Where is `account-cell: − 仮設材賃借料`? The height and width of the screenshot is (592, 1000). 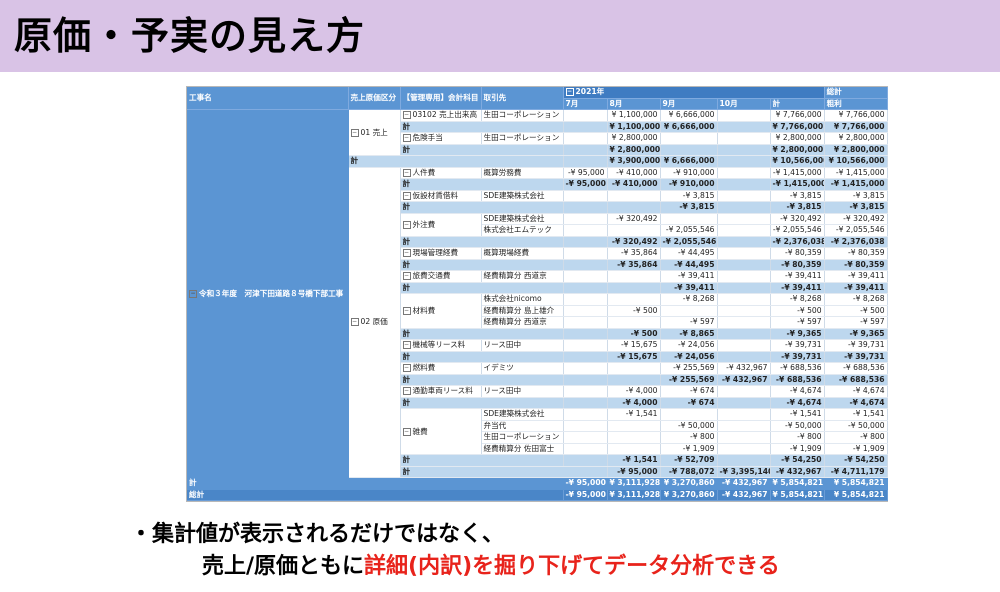 account-cell: − 仮設材賃借料 is located at coordinates (441, 196).